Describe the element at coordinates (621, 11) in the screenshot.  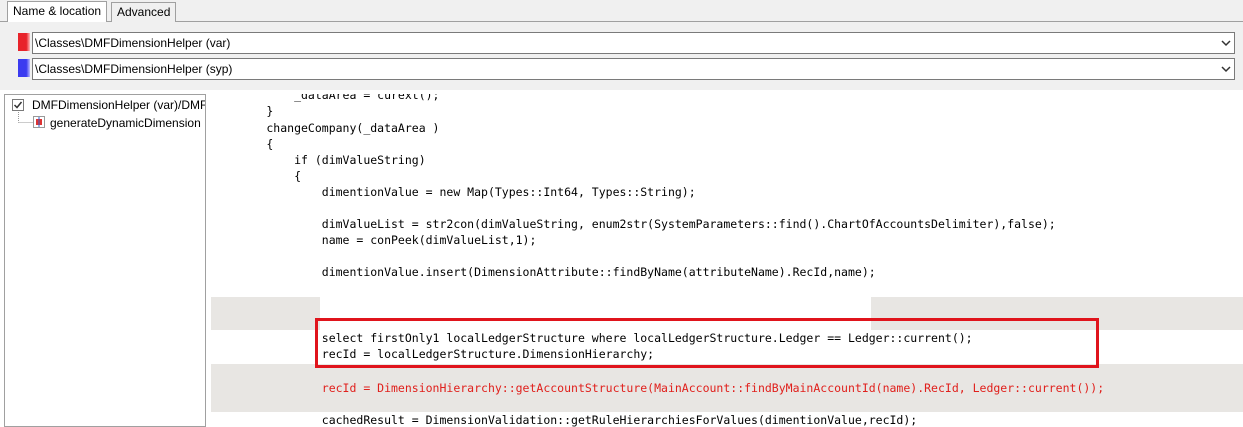
I see `tab-bar: Name & location Advanced` at that location.